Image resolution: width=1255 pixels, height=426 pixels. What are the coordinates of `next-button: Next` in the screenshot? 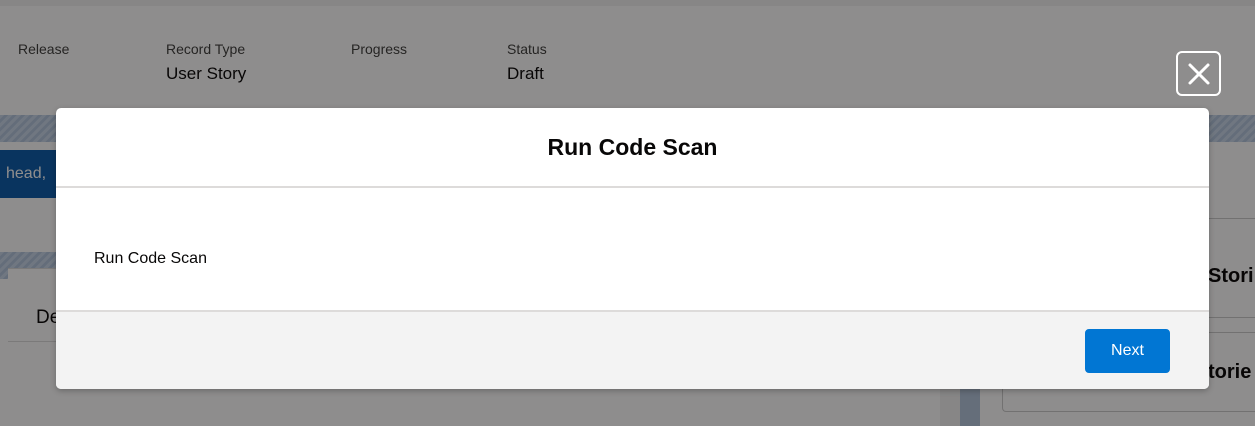 It's located at (1127, 351).